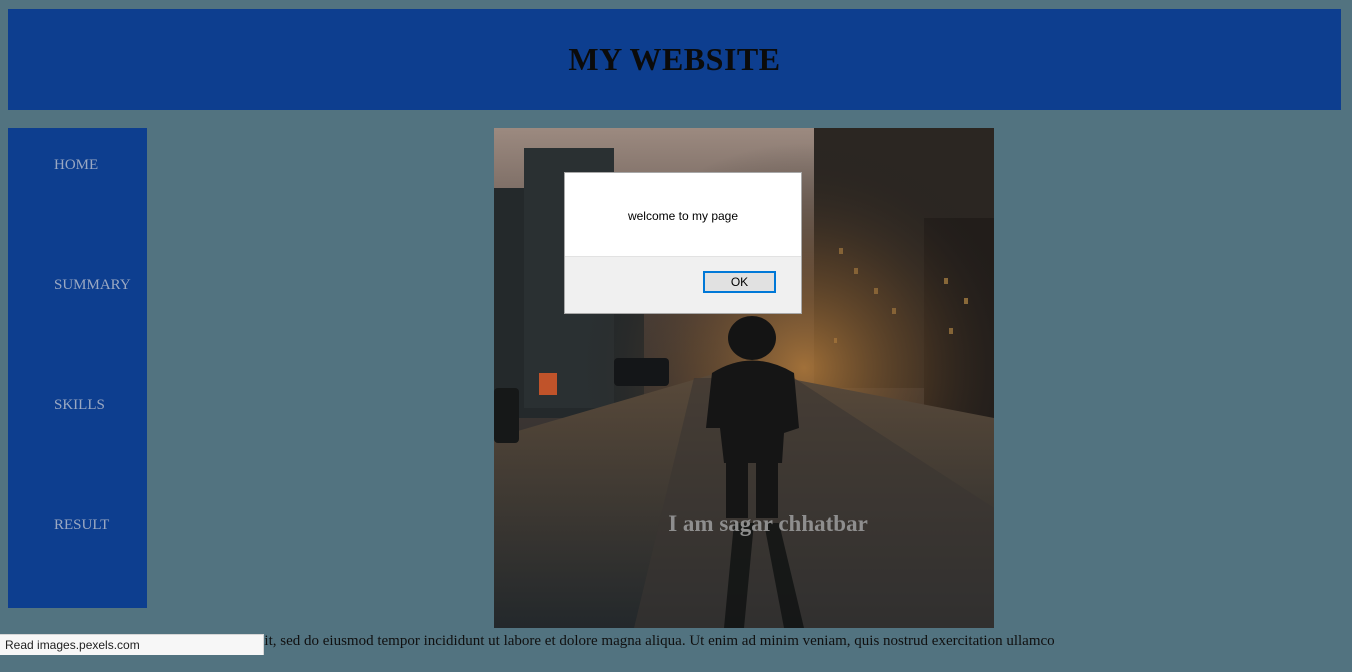  What do you see at coordinates (81, 525) in the screenshot?
I see `sidebar-item-result: RESULT` at bounding box center [81, 525].